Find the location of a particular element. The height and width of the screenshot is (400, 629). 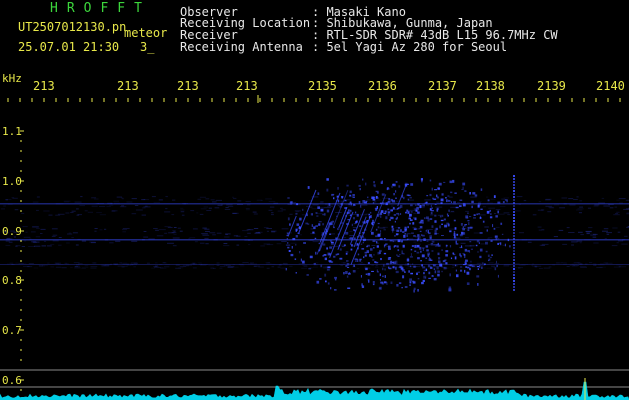

x-tick-label: 2136 is located at coordinates (382, 86).